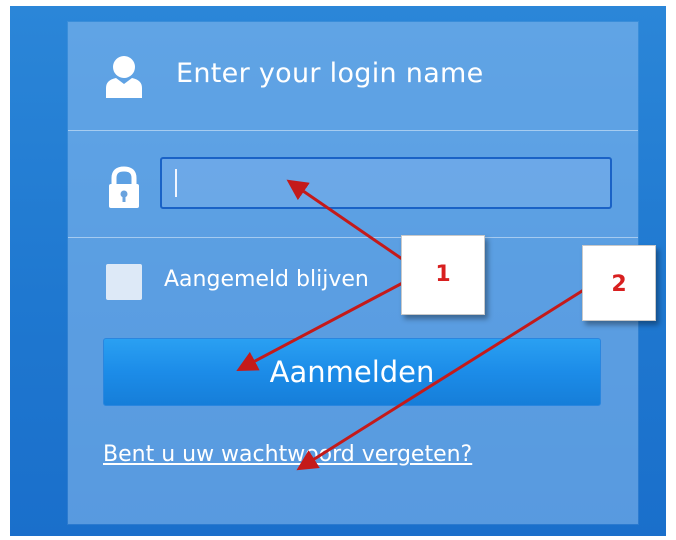 The height and width of the screenshot is (540, 676). Describe the element at coordinates (176, 183) in the screenshot. I see `text-caret` at that location.